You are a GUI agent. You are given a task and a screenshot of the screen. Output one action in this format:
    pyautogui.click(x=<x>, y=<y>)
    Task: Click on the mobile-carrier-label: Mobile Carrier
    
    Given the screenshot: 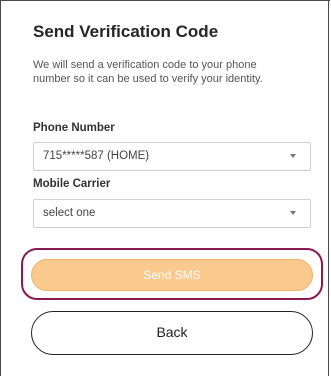 What is the action you would take?
    pyautogui.click(x=72, y=184)
    